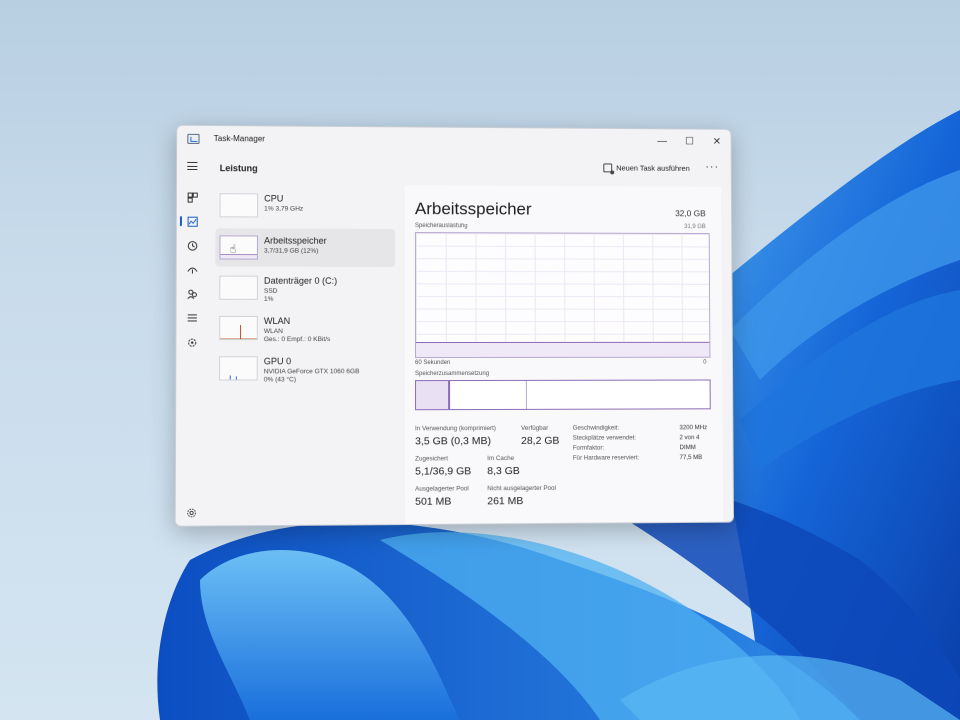 Image resolution: width=960 pixels, height=720 pixels. What do you see at coordinates (488, 395) in the screenshot?
I see `composition-modified` at bounding box center [488, 395].